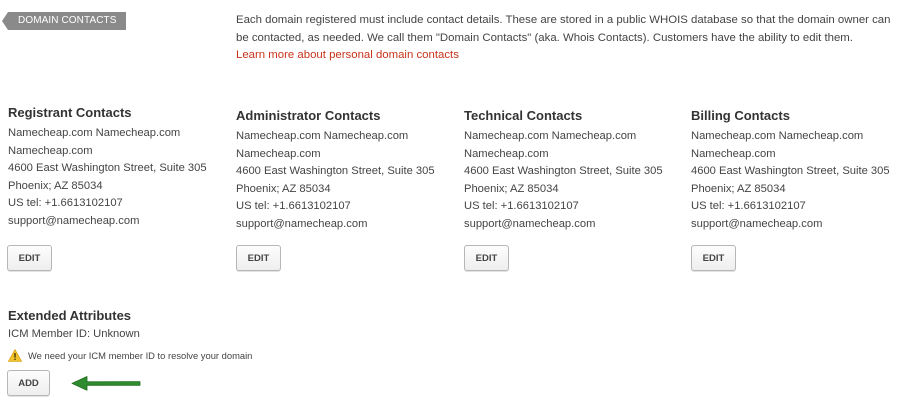 Image resolution: width=901 pixels, height=409 pixels. What do you see at coordinates (258, 258) in the screenshot?
I see `edit-administrator-button: EDIT` at bounding box center [258, 258].